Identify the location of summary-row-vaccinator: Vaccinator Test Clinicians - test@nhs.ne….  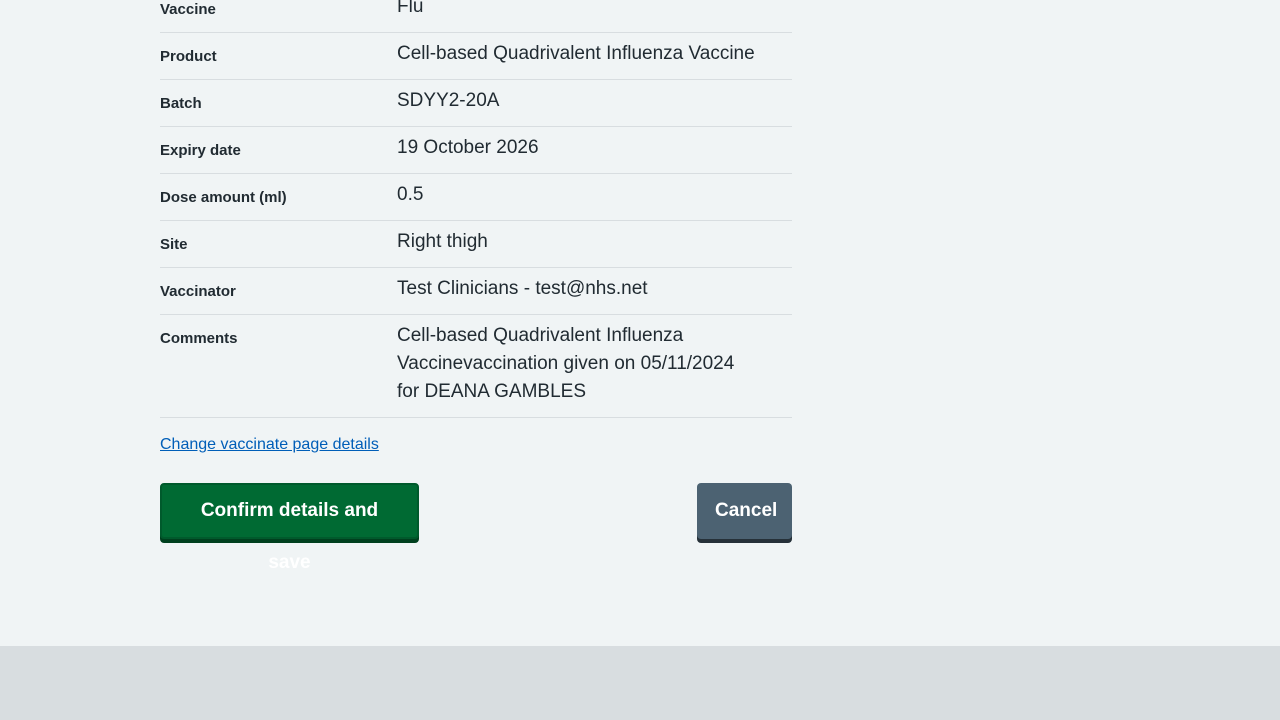
(476, 291).